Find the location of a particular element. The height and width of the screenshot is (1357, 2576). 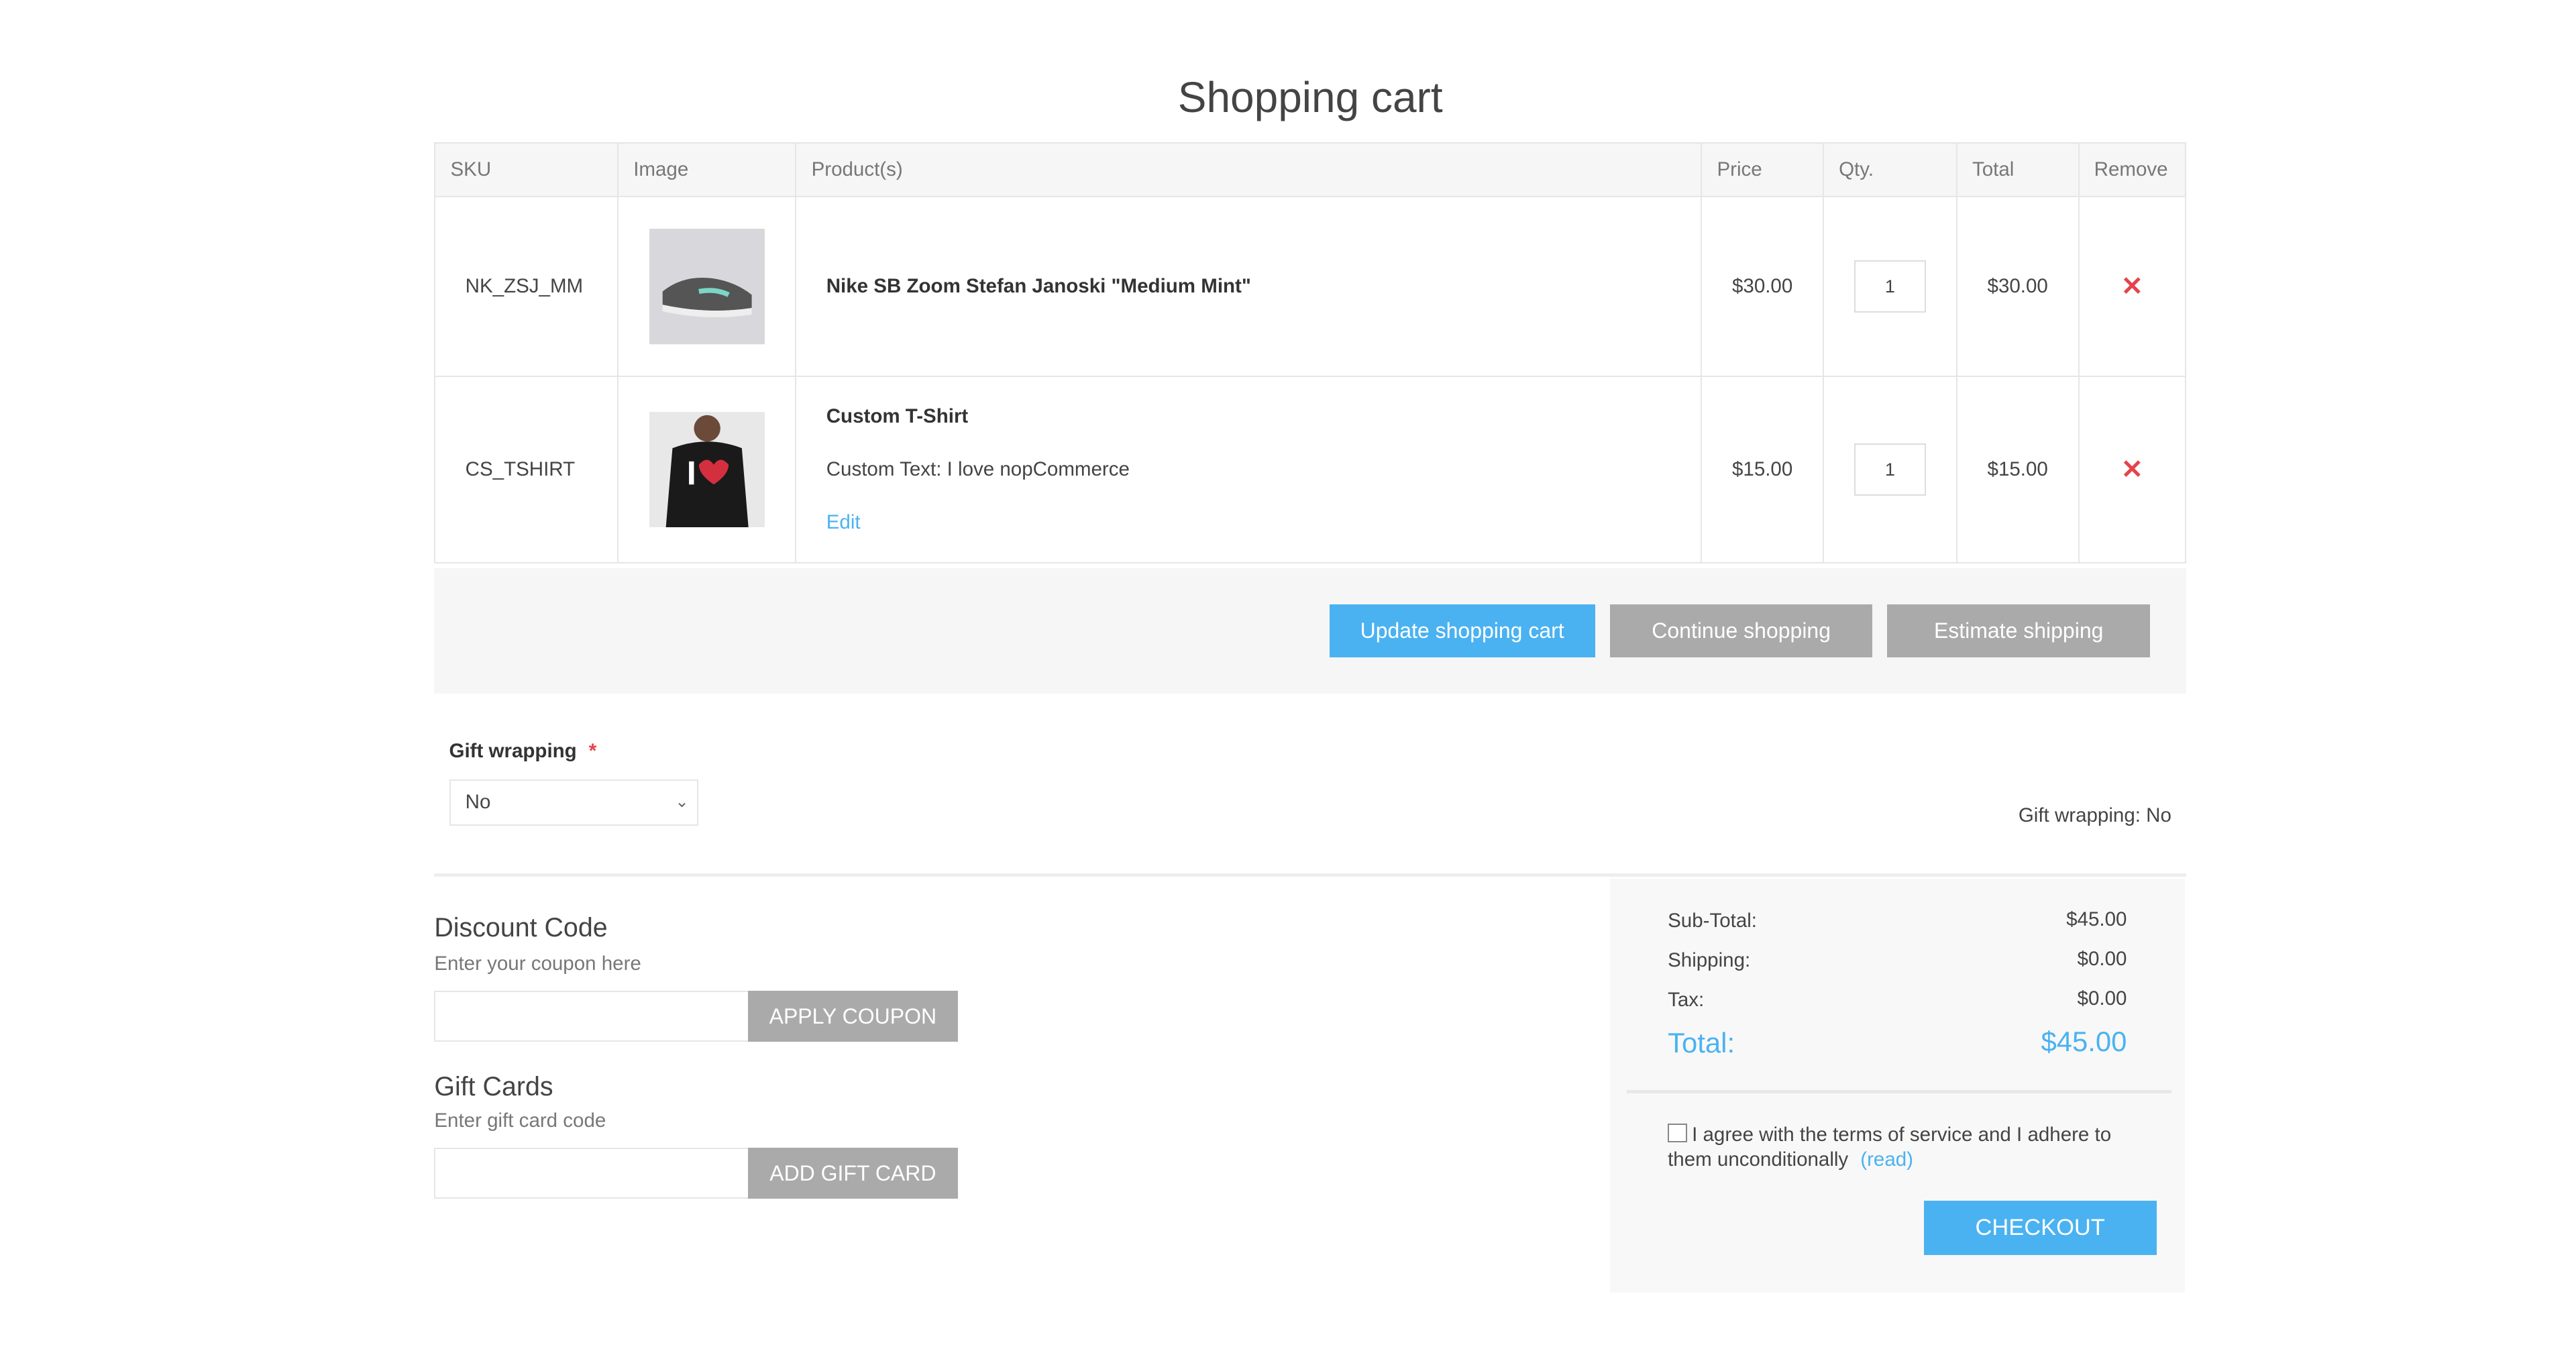

shipping-label: Shipping: is located at coordinates (1709, 960).